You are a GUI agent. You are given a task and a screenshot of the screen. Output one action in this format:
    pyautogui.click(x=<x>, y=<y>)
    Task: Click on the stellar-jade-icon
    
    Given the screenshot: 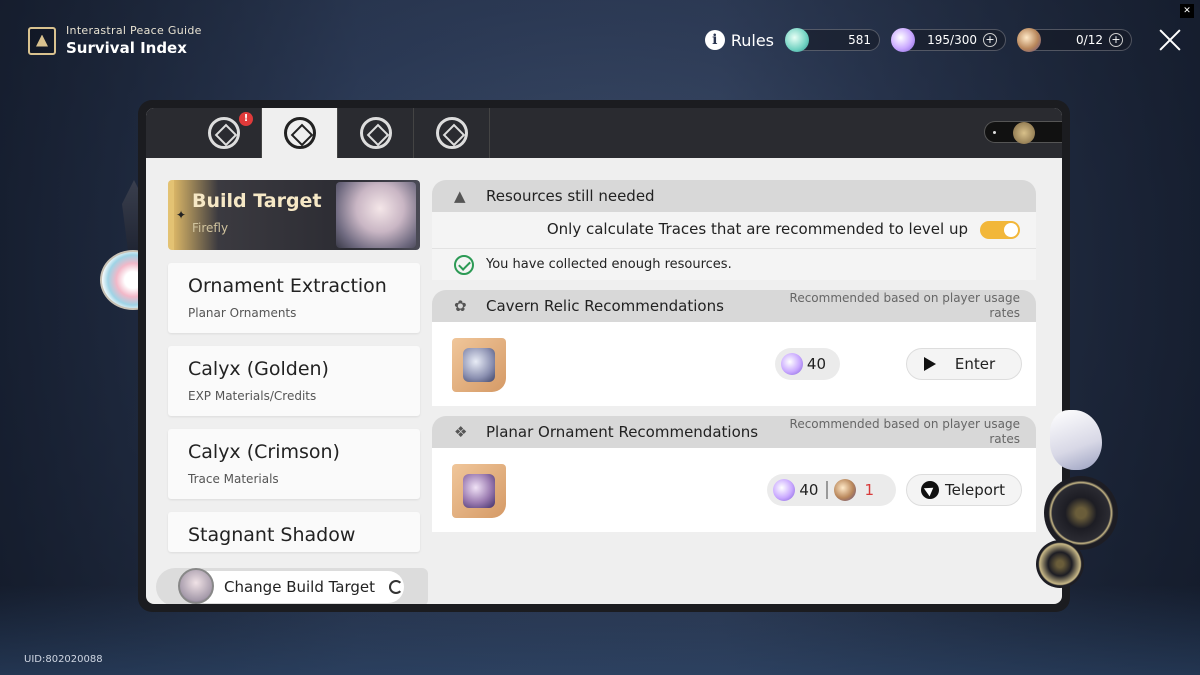 What is the action you would take?
    pyautogui.click(x=797, y=40)
    